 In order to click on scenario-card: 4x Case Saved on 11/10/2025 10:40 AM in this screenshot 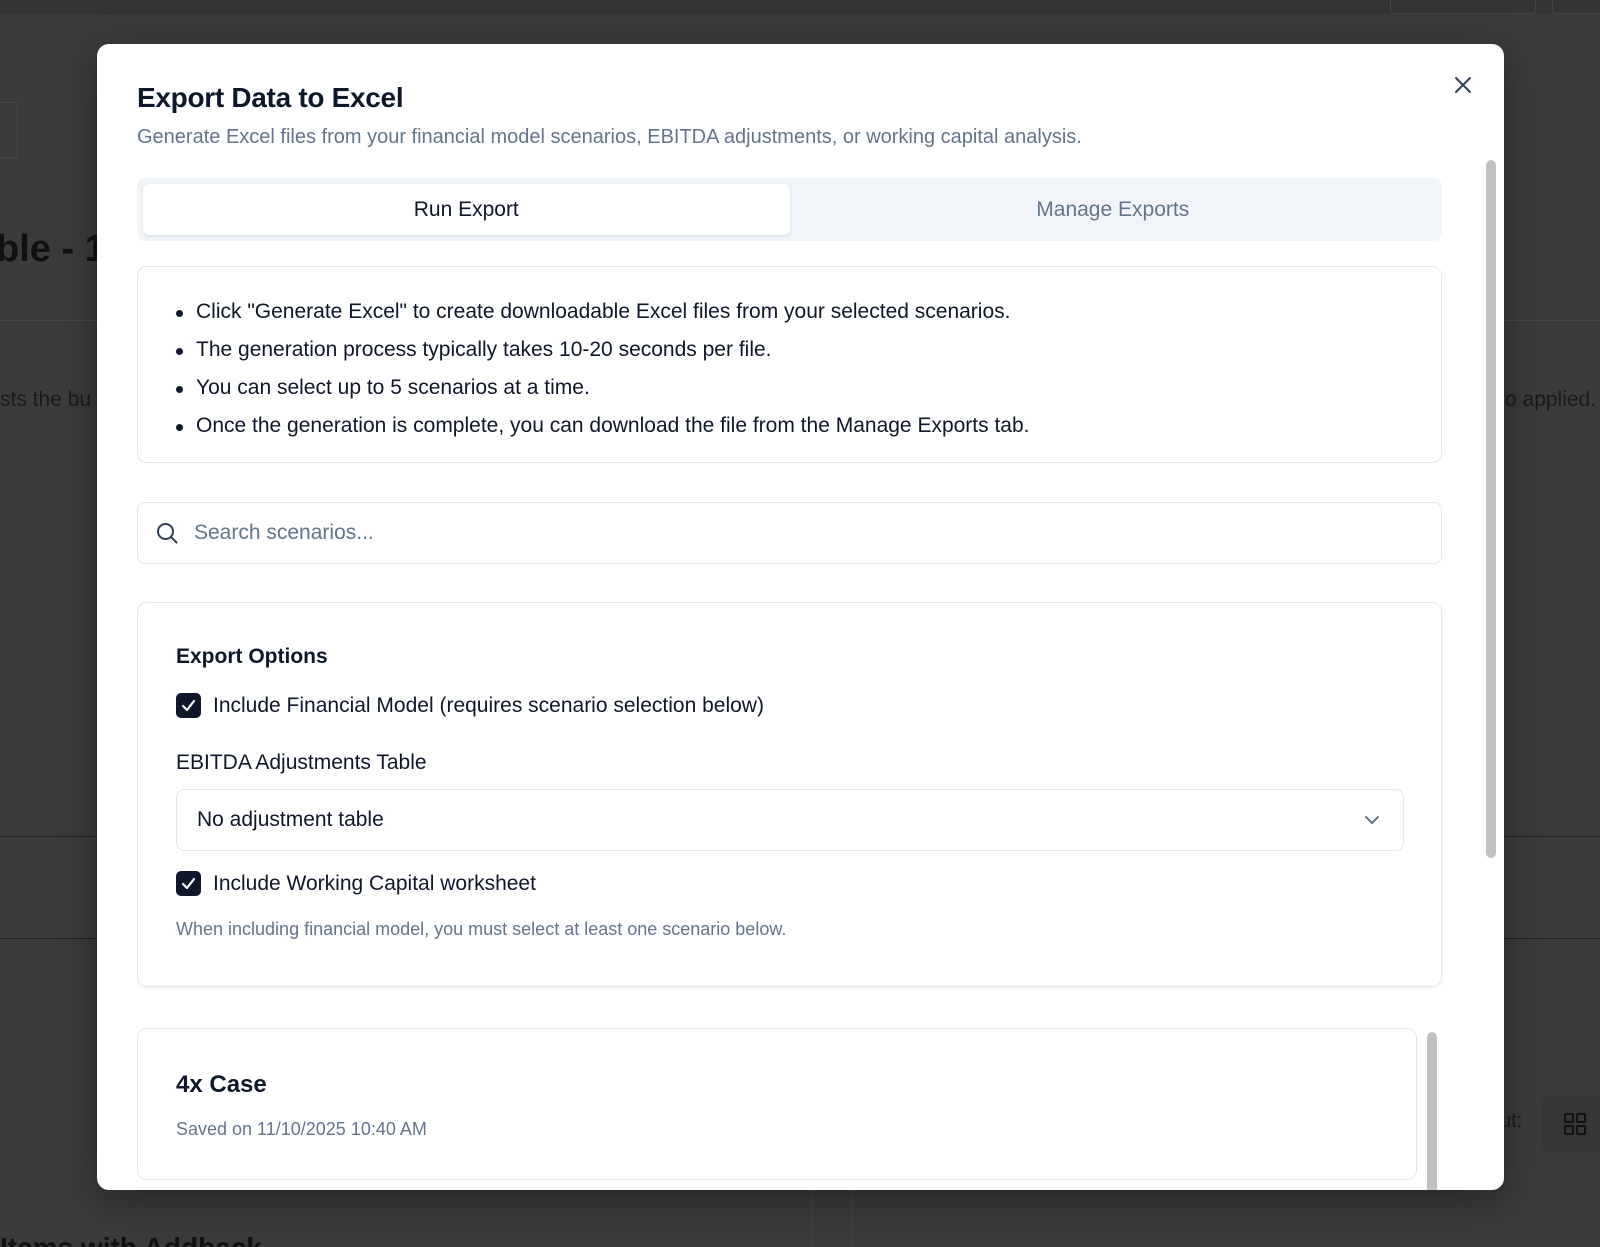, I will do `click(777, 1104)`.